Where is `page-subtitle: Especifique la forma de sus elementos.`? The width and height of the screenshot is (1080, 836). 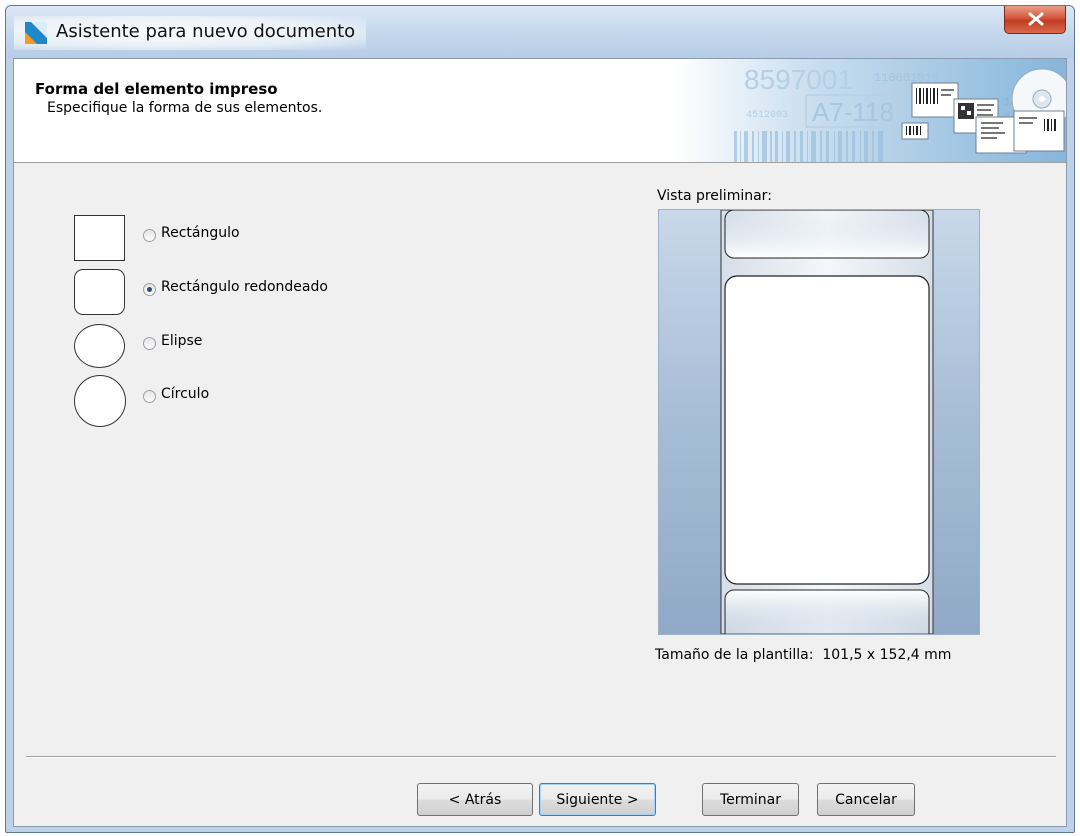
page-subtitle: Especifique la forma de sus elementos. is located at coordinates (185, 108).